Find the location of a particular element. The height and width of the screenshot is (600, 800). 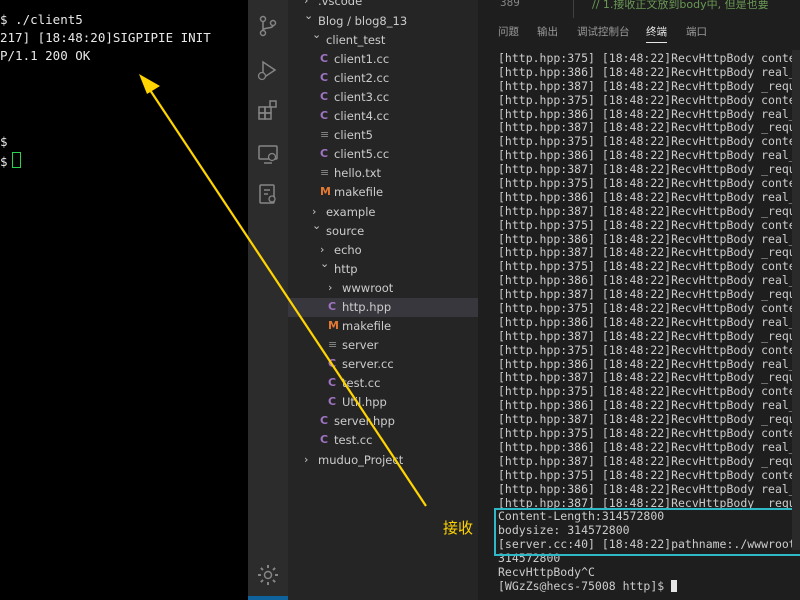

explorer-item-hello-txt: ≡ hello.txt is located at coordinates (383, 173).